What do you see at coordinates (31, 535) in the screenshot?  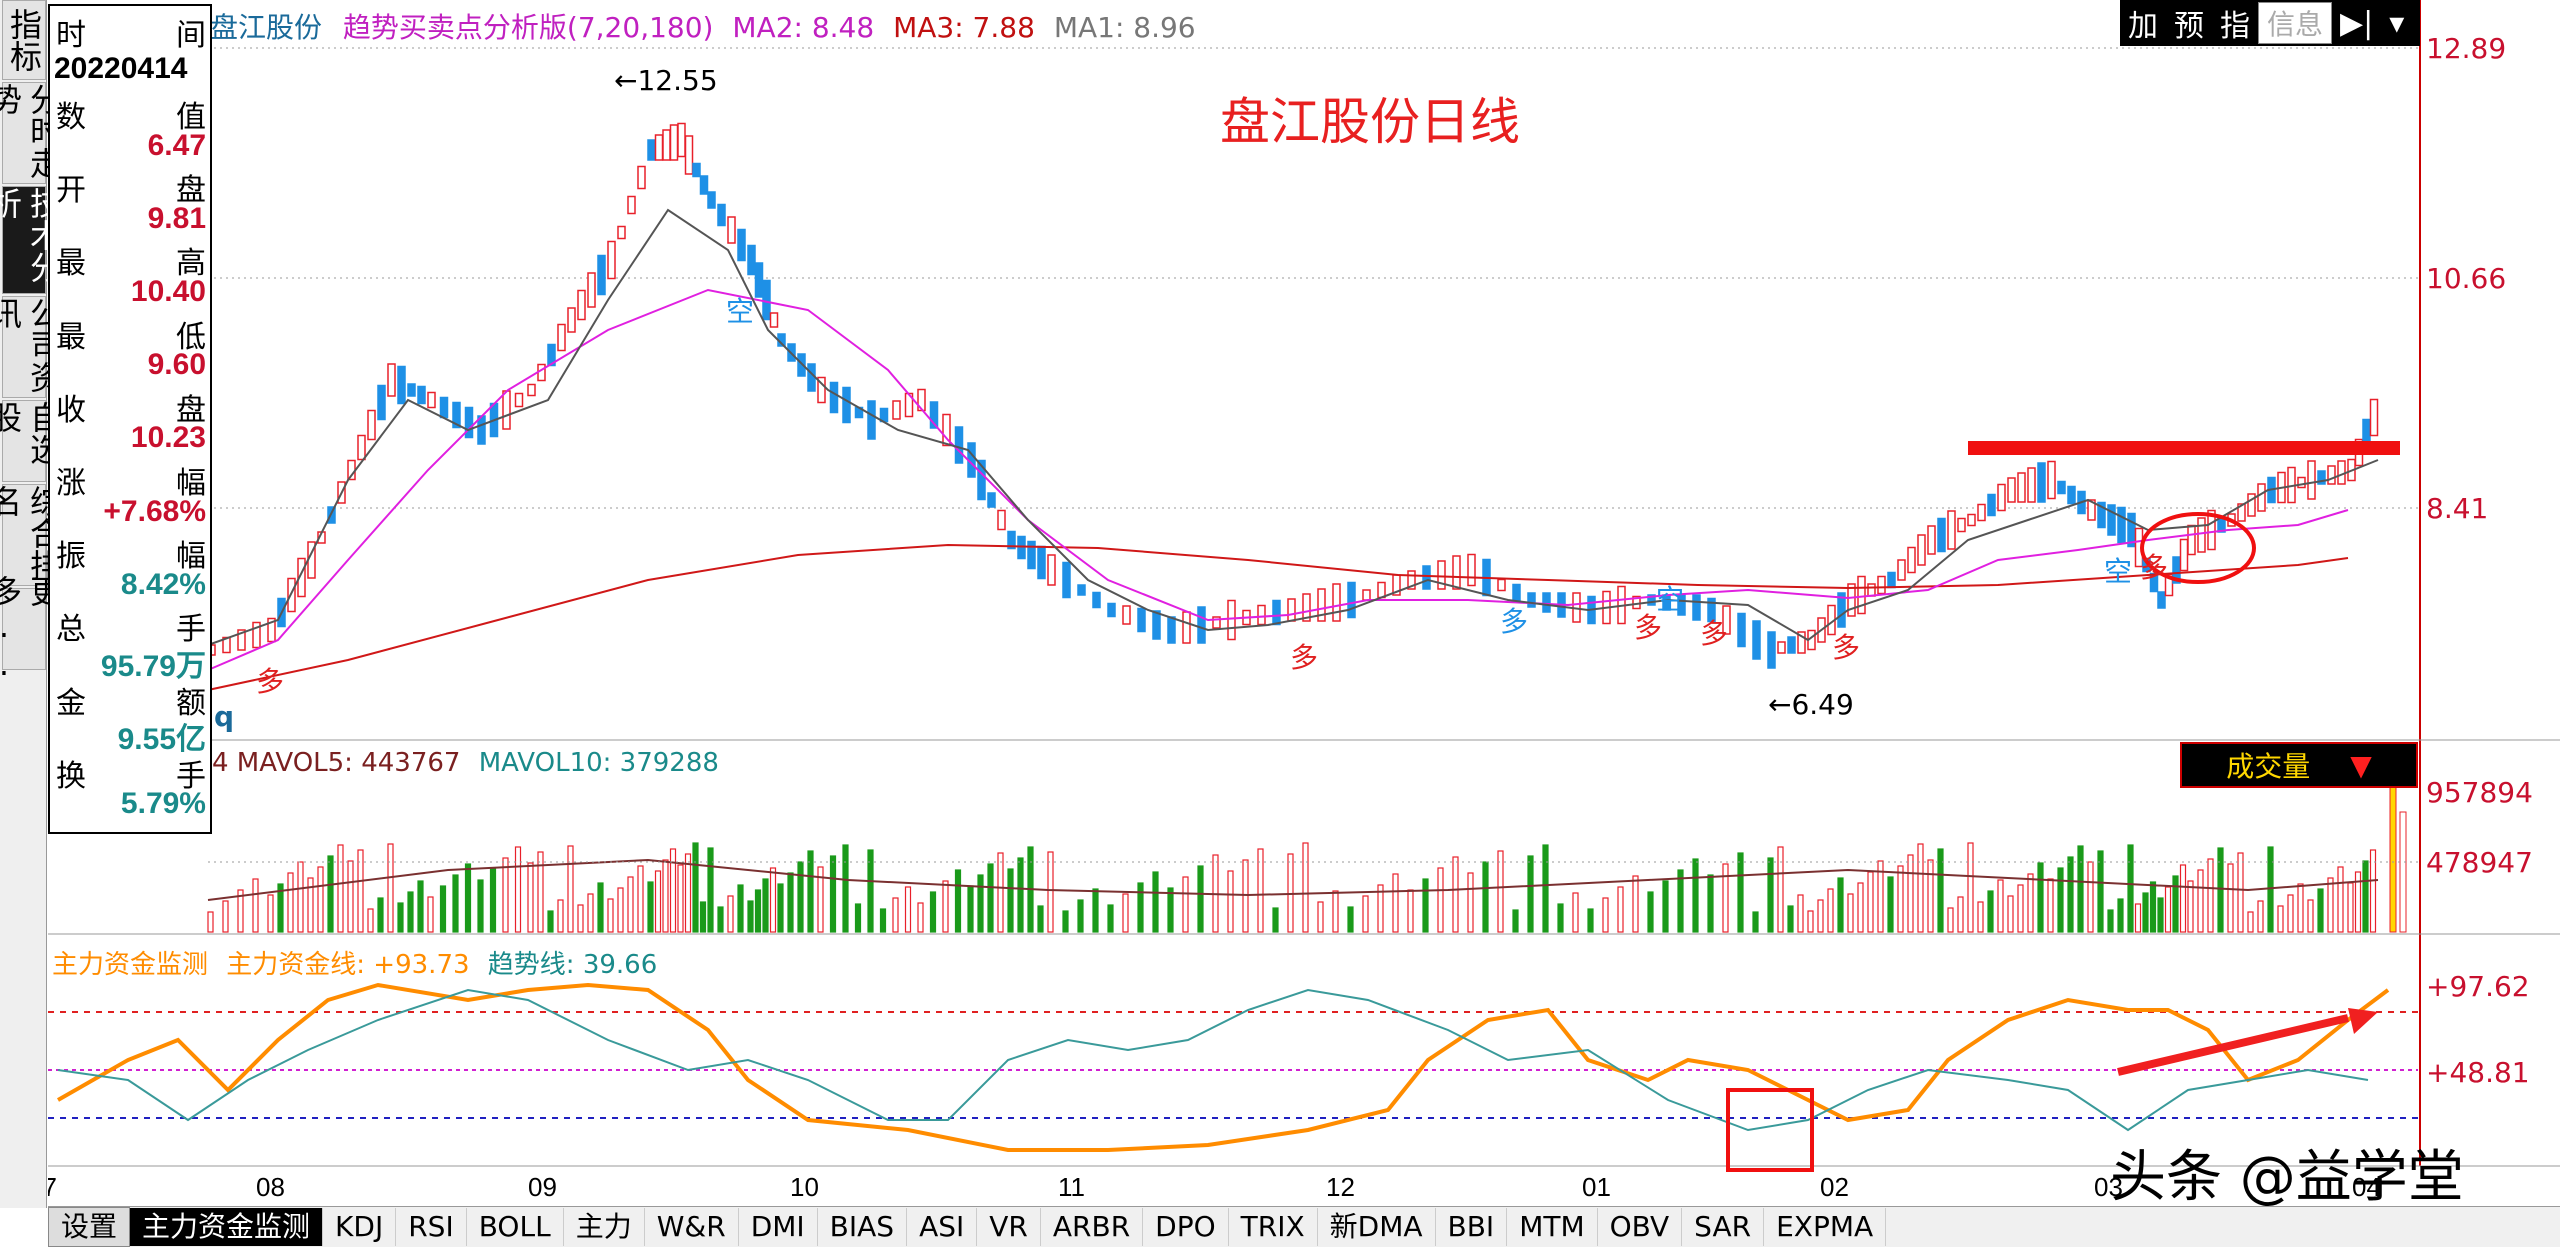 I see `side-tab-ranking: 综合排名` at bounding box center [31, 535].